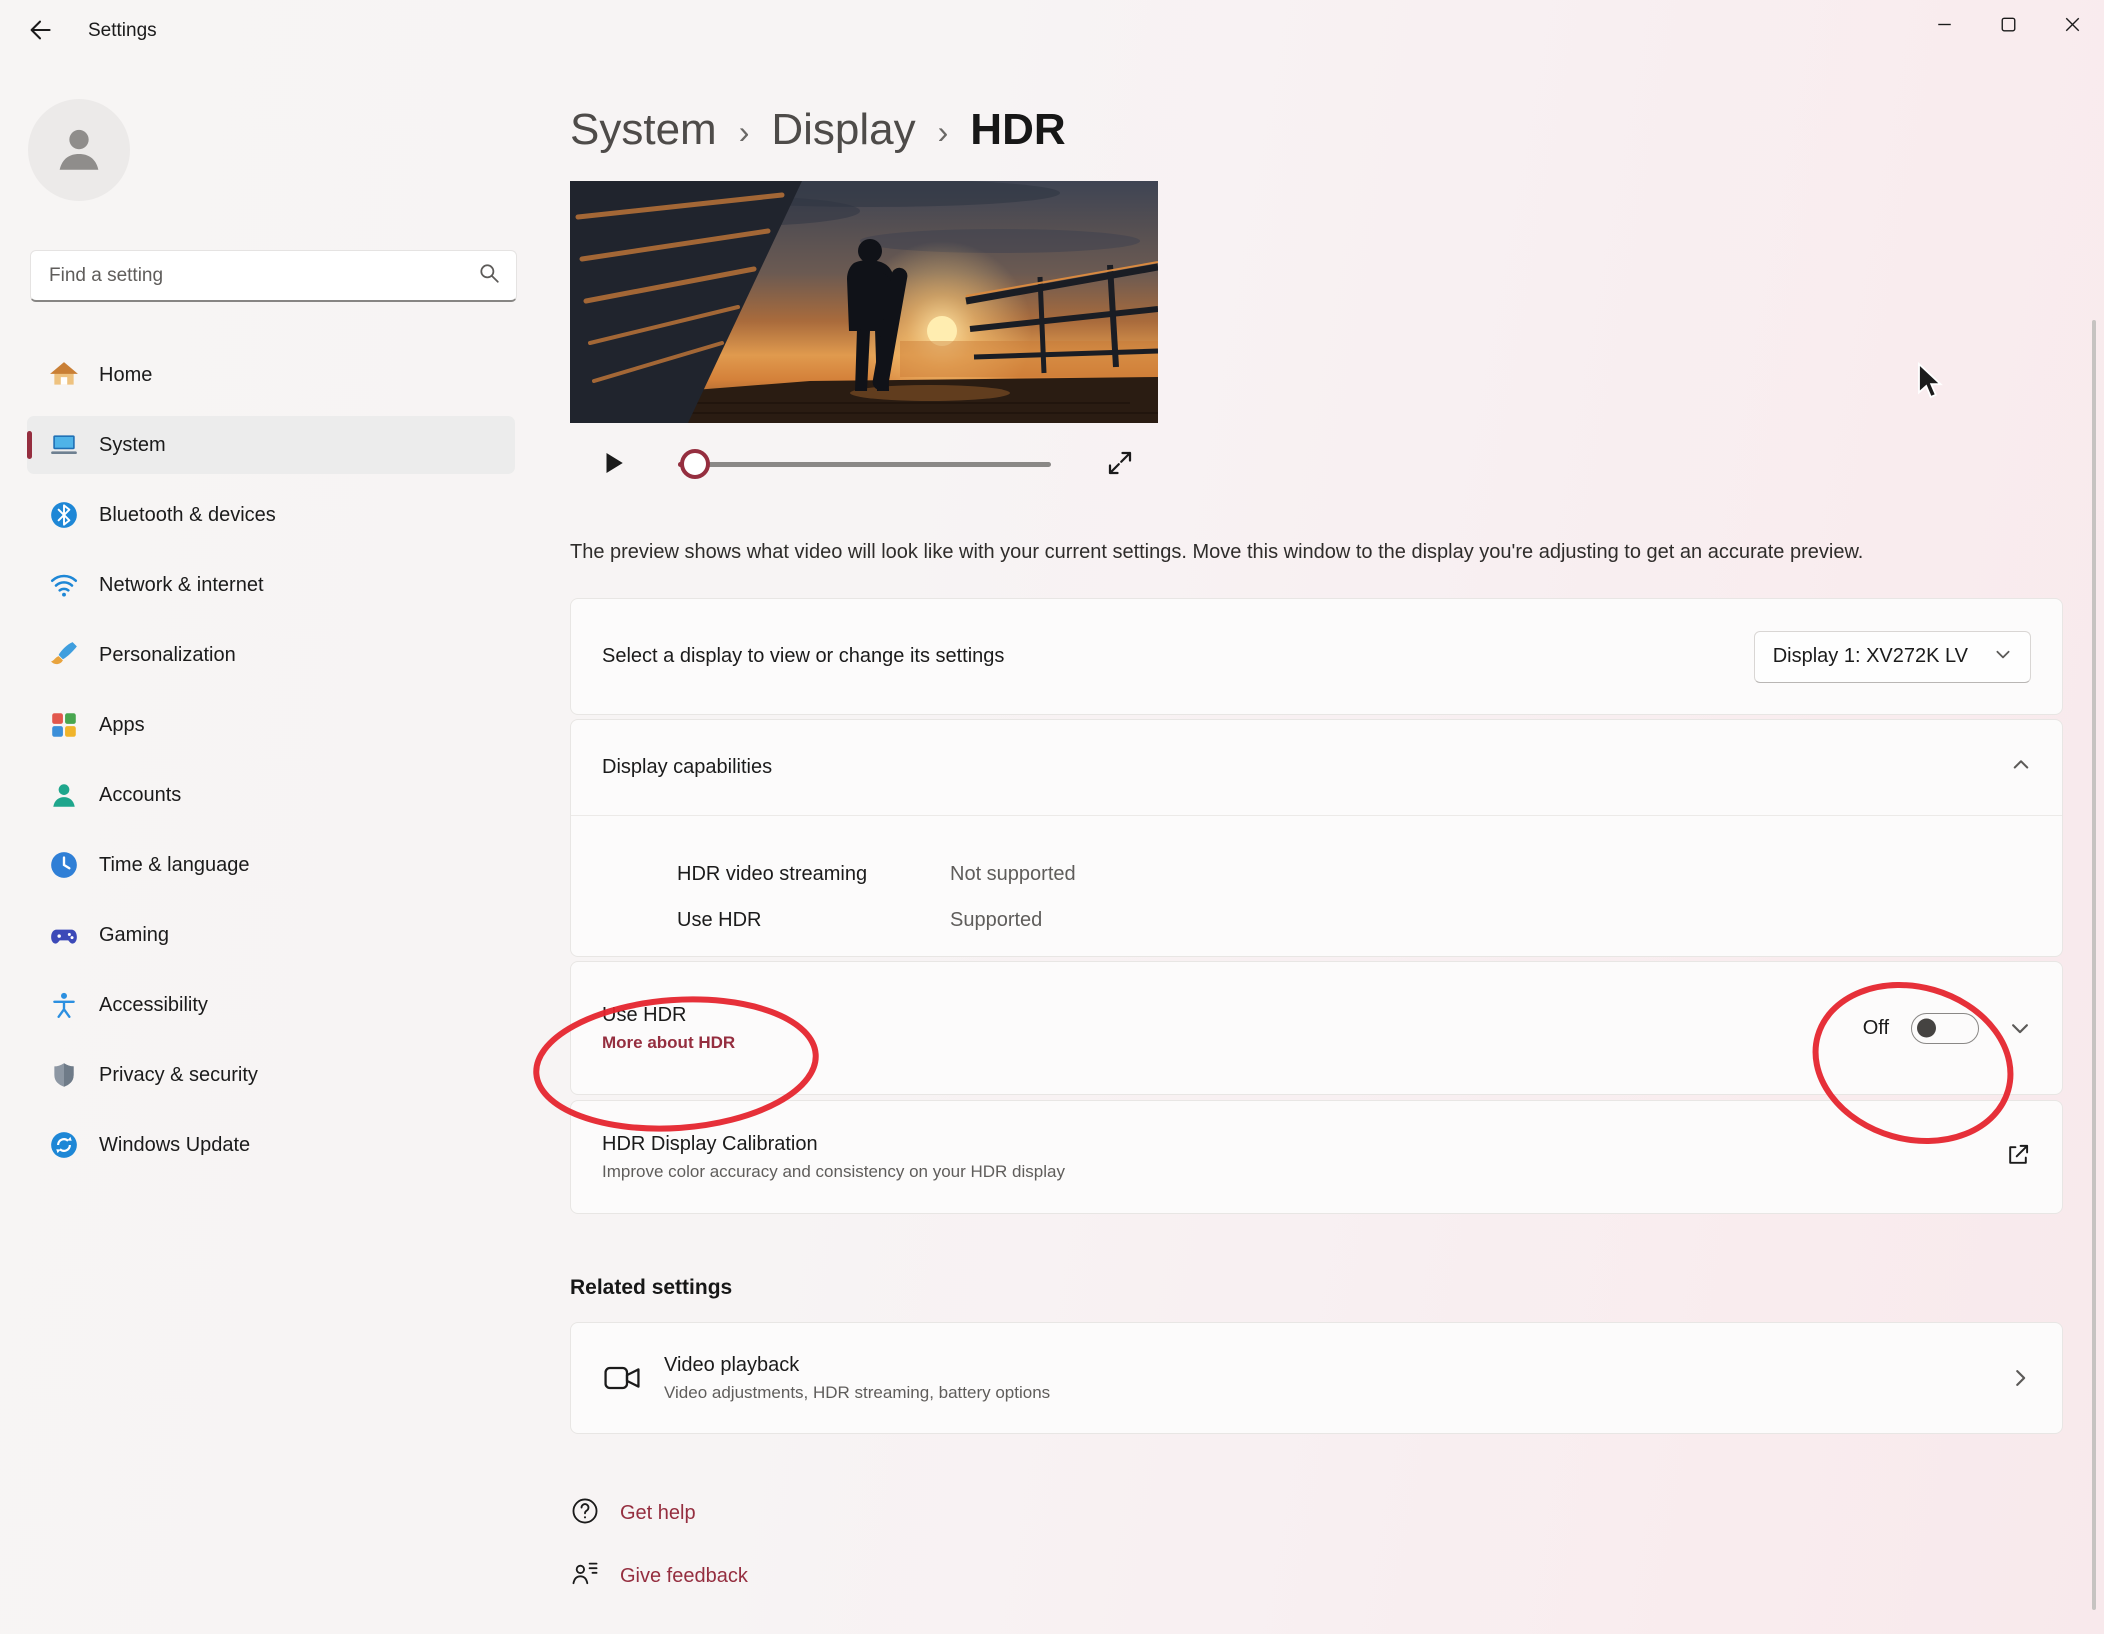 The height and width of the screenshot is (1634, 2104). I want to click on sidebar-item-label: Gaming, so click(134, 934).